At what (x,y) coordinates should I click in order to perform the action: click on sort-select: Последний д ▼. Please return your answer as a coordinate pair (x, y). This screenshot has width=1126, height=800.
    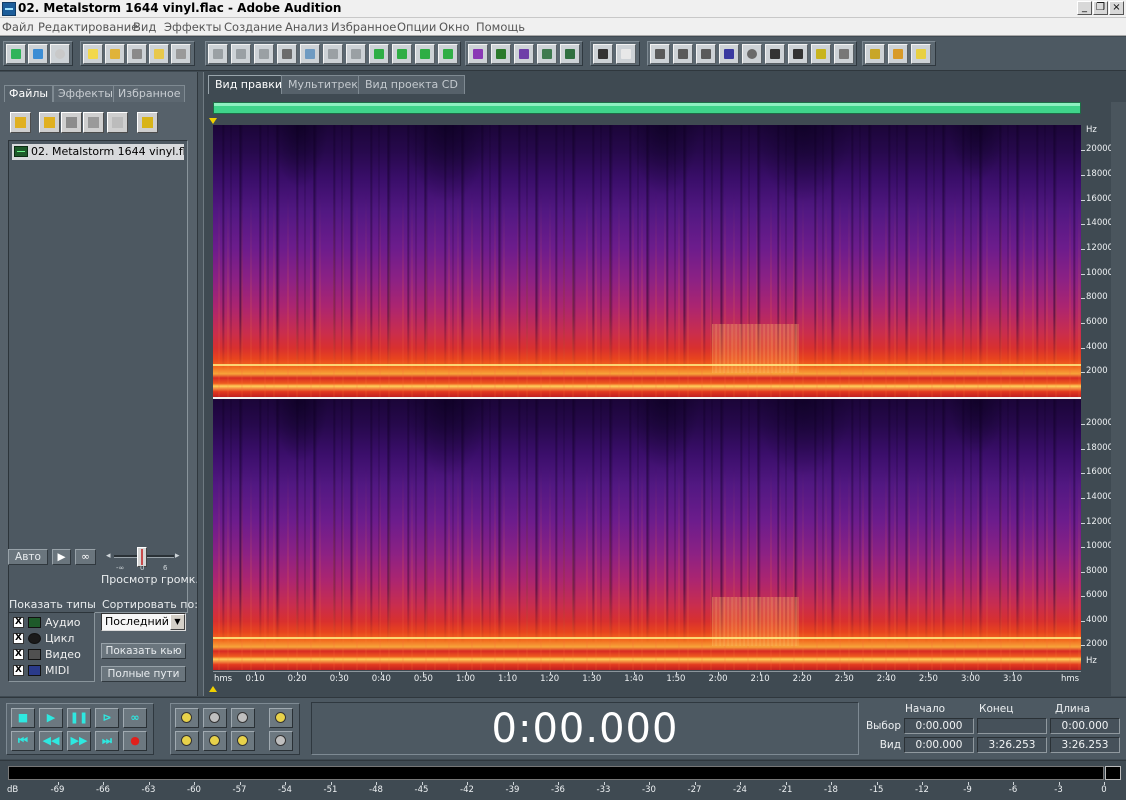
    Looking at the image, I should click on (143, 622).